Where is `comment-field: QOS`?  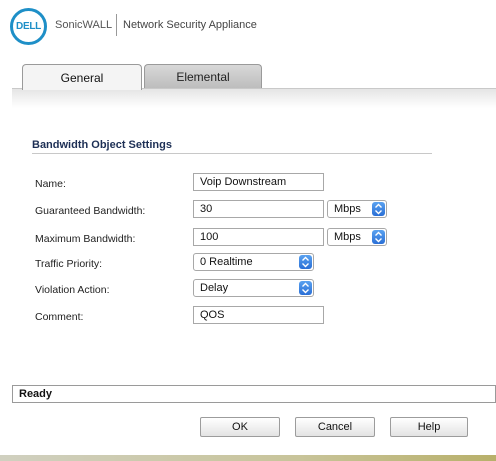 comment-field: QOS is located at coordinates (258, 315).